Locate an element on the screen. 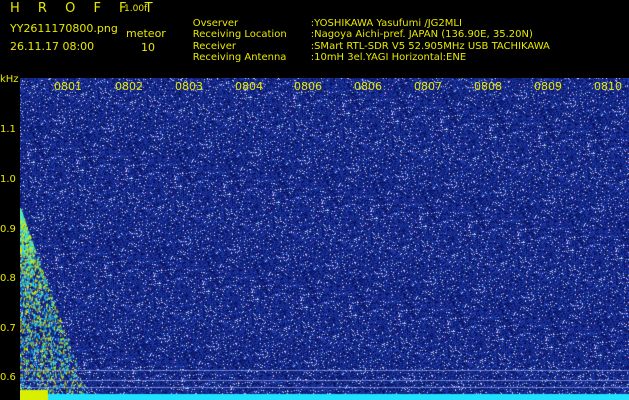  y-tick-label: 0.8 is located at coordinates (8, 278).